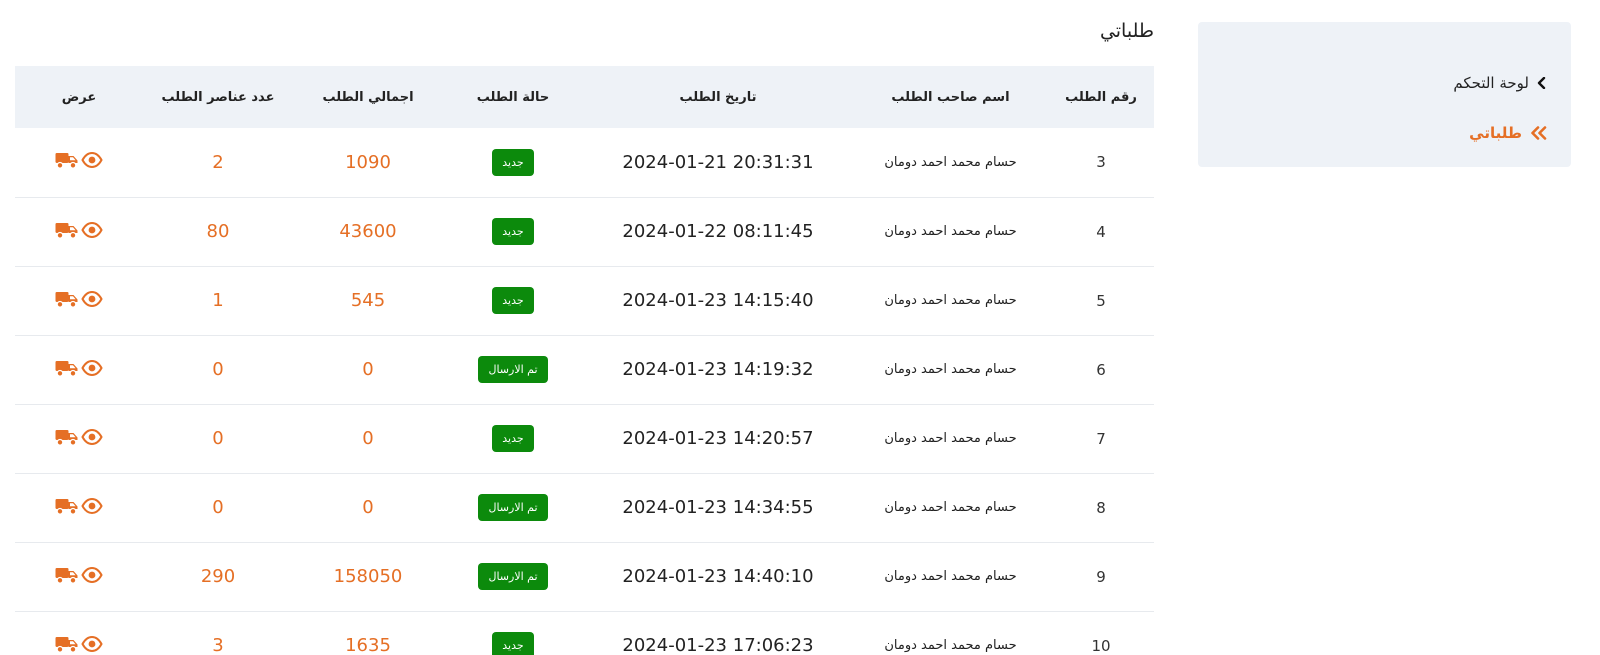 This screenshot has height=655, width=1600. I want to click on order-number: 9, so click(1101, 577).